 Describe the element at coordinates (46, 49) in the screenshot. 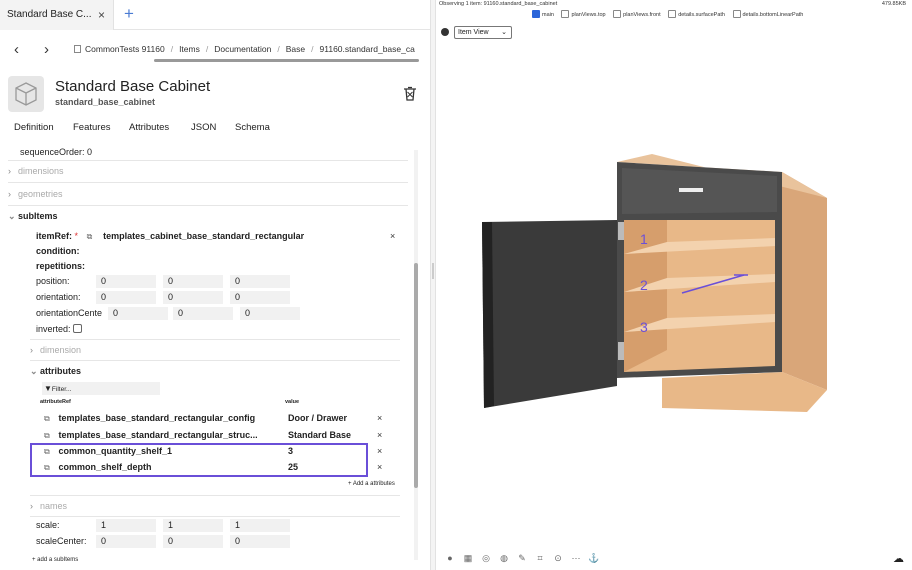

I see `forward-button: ›` at that location.